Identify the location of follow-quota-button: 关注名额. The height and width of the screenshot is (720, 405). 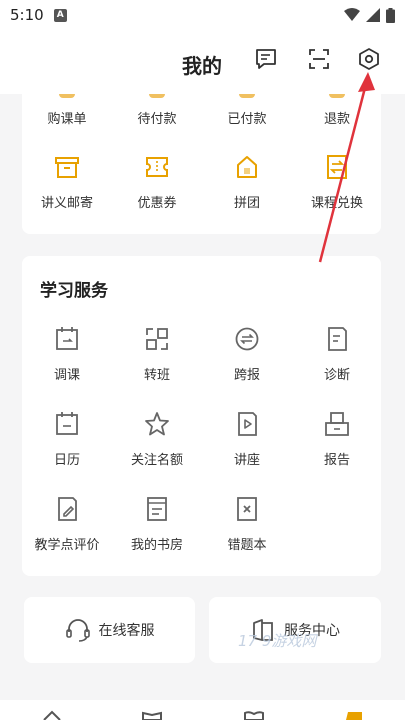
(157, 438).